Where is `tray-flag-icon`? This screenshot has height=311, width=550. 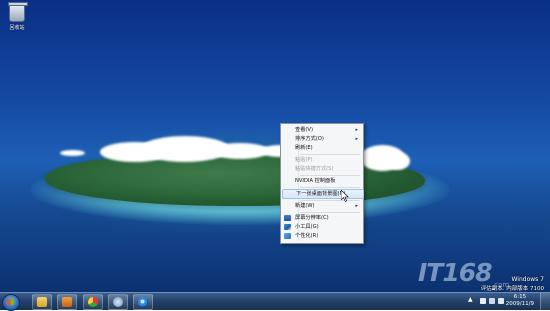
tray-flag-icon is located at coordinates (483, 301).